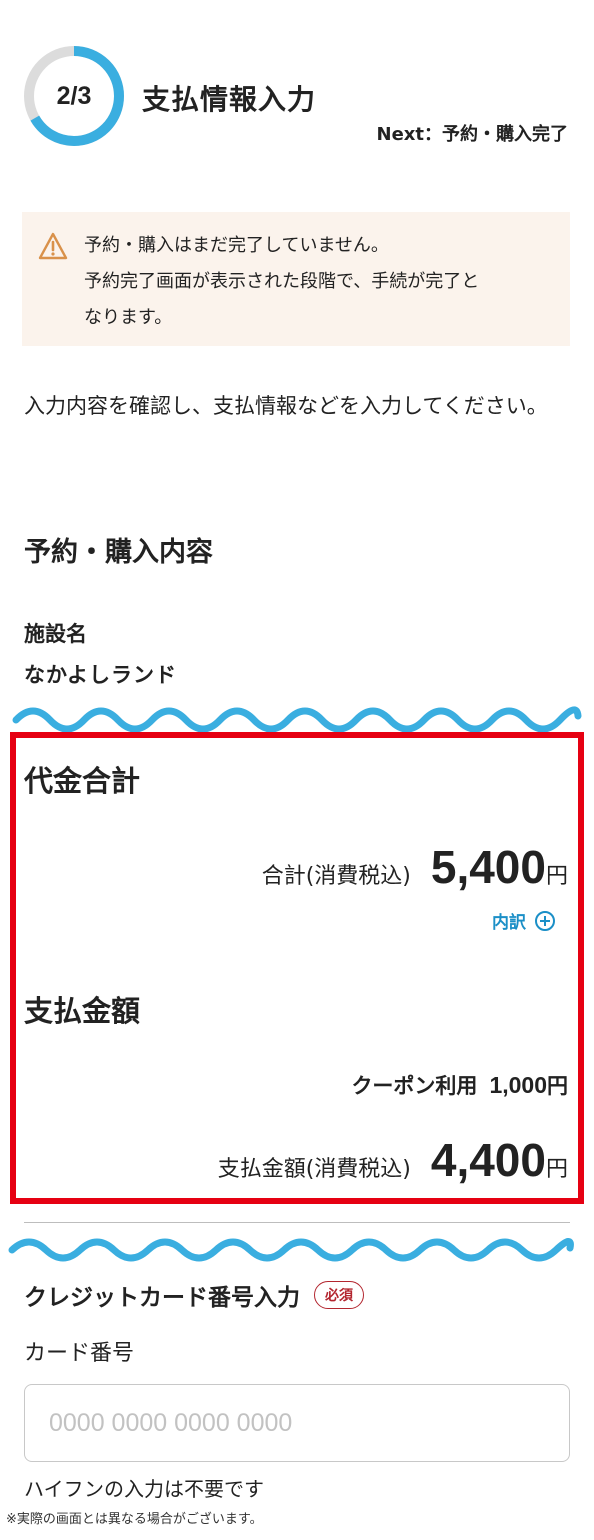 The width and height of the screenshot is (594, 1540). What do you see at coordinates (286, 406) in the screenshot?
I see `instruction-text: 入力内容を確認し、支払情報などを入力してください。` at bounding box center [286, 406].